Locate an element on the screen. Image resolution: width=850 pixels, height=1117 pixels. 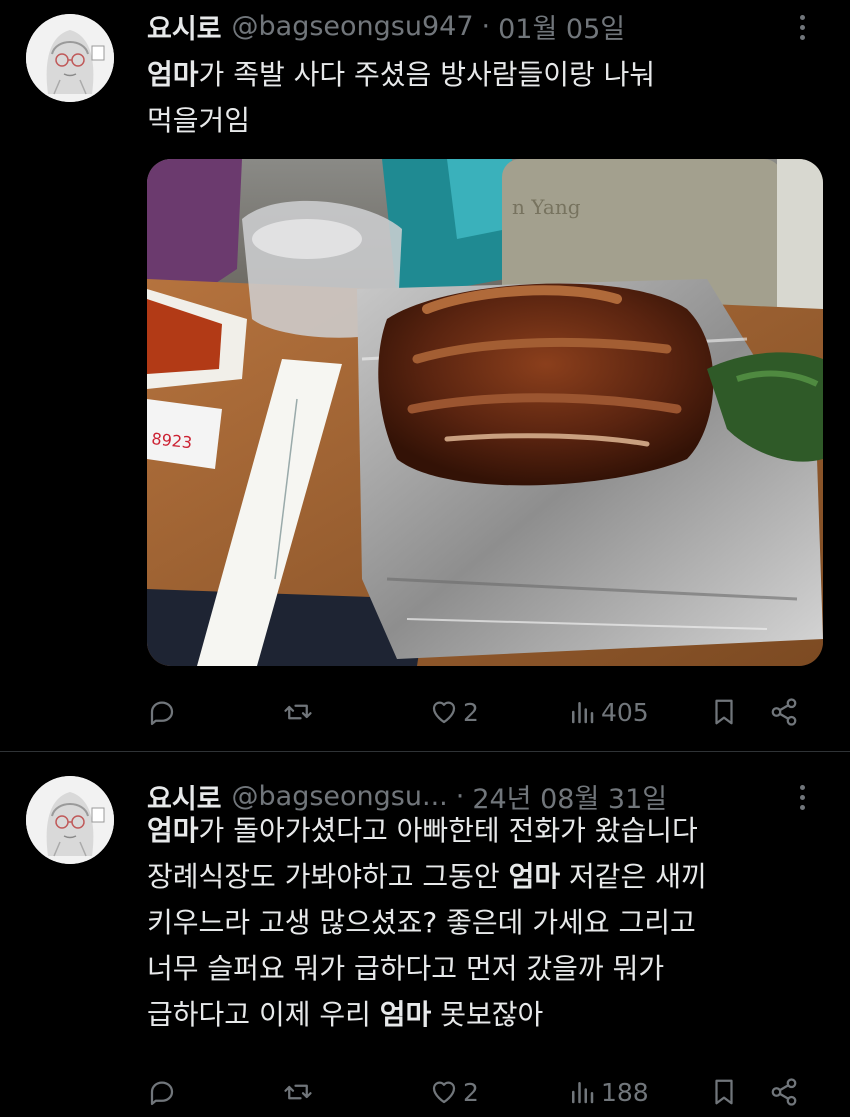
text-segment: 가 족발 사다 주셨음 방사람들이랑 나눠 먹을거임 is located at coordinates (401, 97).